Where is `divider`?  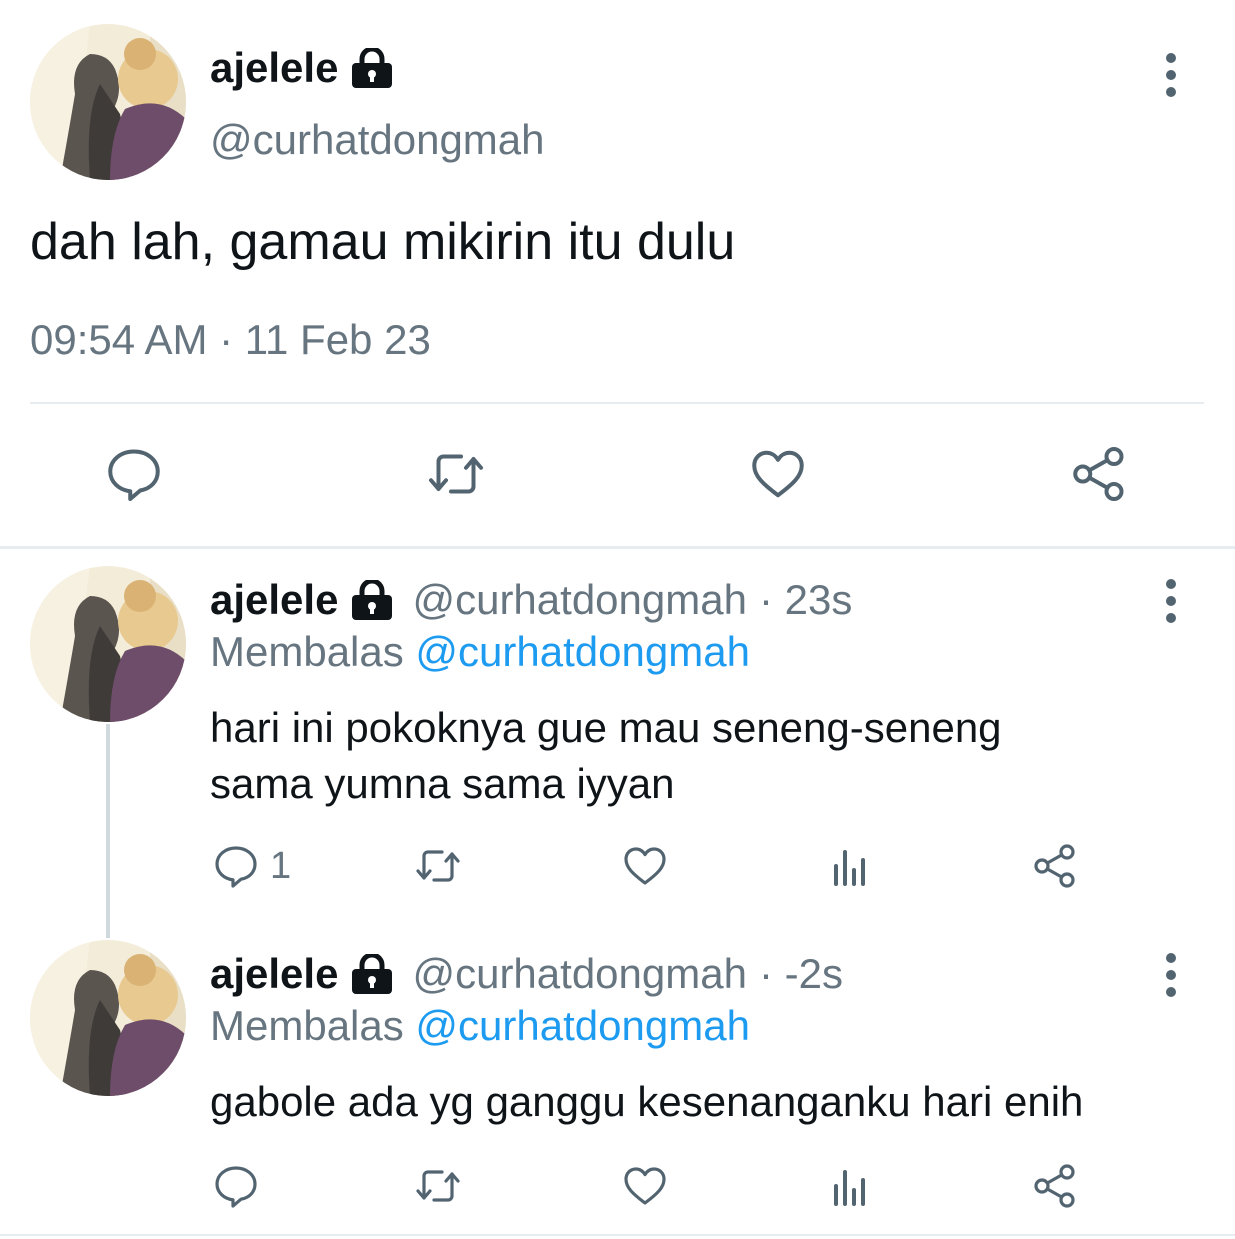
divider is located at coordinates (617, 403).